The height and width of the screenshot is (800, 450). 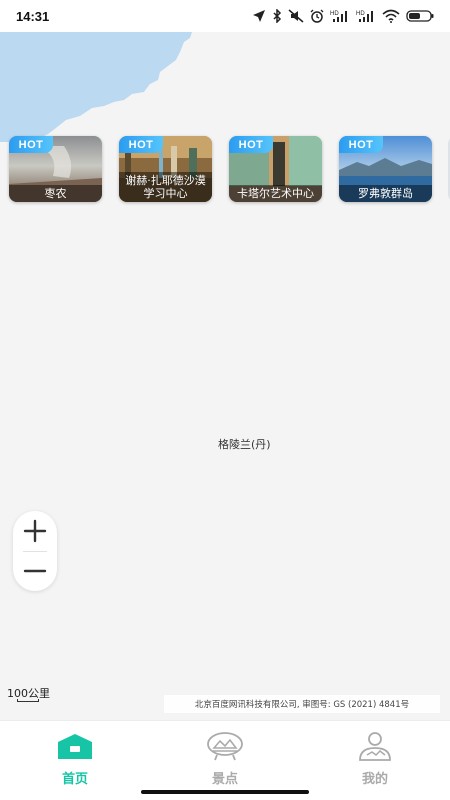 I want to click on zoom-out-button, so click(x=35, y=571).